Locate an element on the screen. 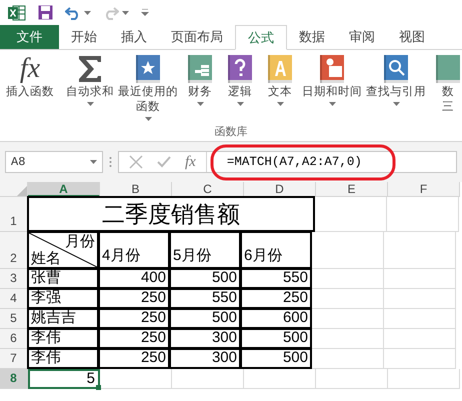  row-header: 4 is located at coordinates (14, 299).